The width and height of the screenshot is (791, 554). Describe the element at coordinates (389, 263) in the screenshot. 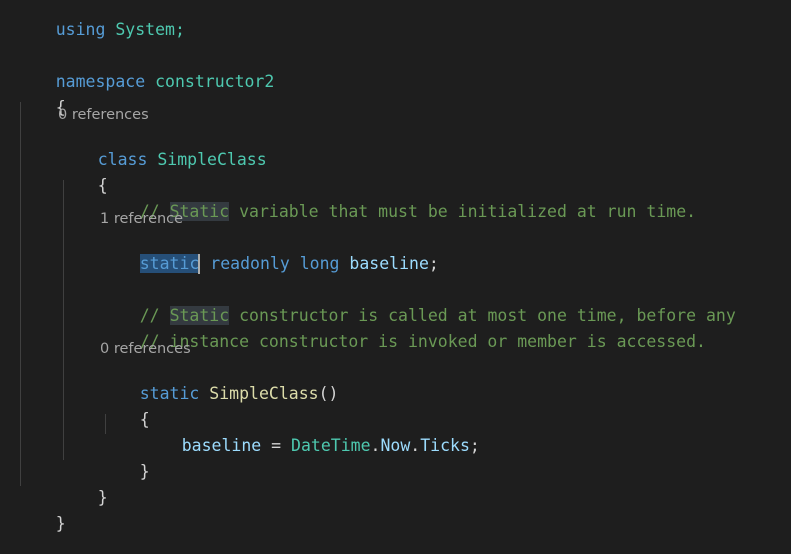

I see `field-name: baseline` at that location.